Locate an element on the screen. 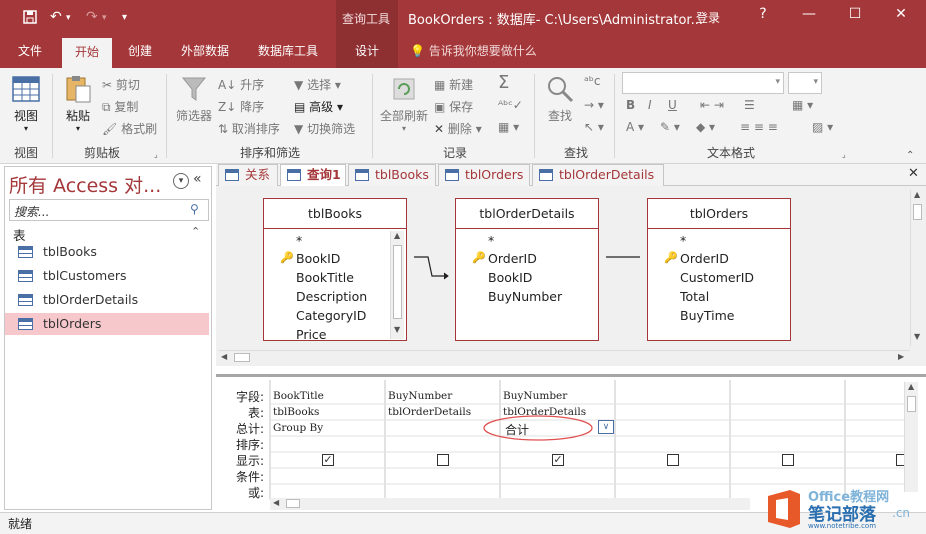  tab-file: 文件 is located at coordinates (30, 51).